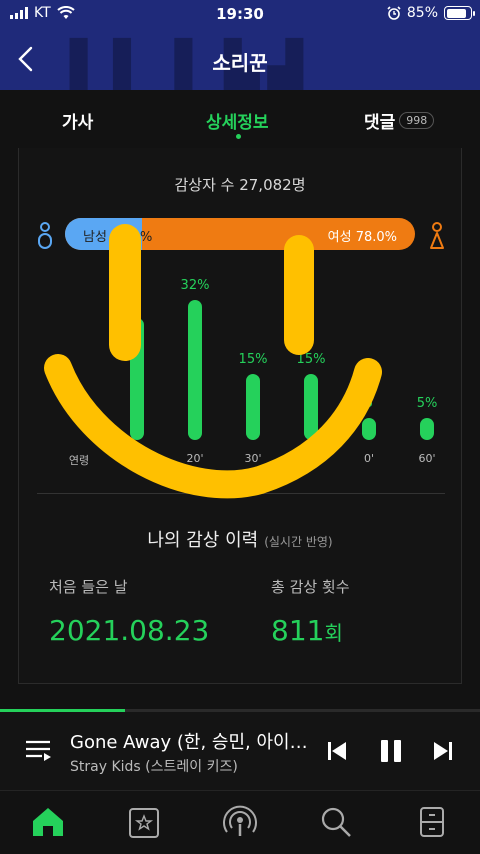 The height and width of the screenshot is (854, 480). I want to click on search-icon, so click(336, 822).